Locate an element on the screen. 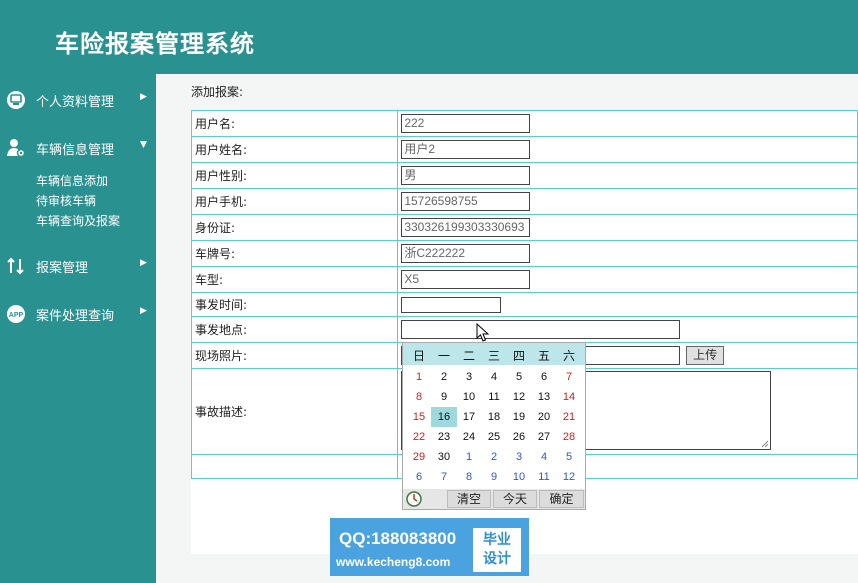  weekday-label: 五 is located at coordinates (543, 356).